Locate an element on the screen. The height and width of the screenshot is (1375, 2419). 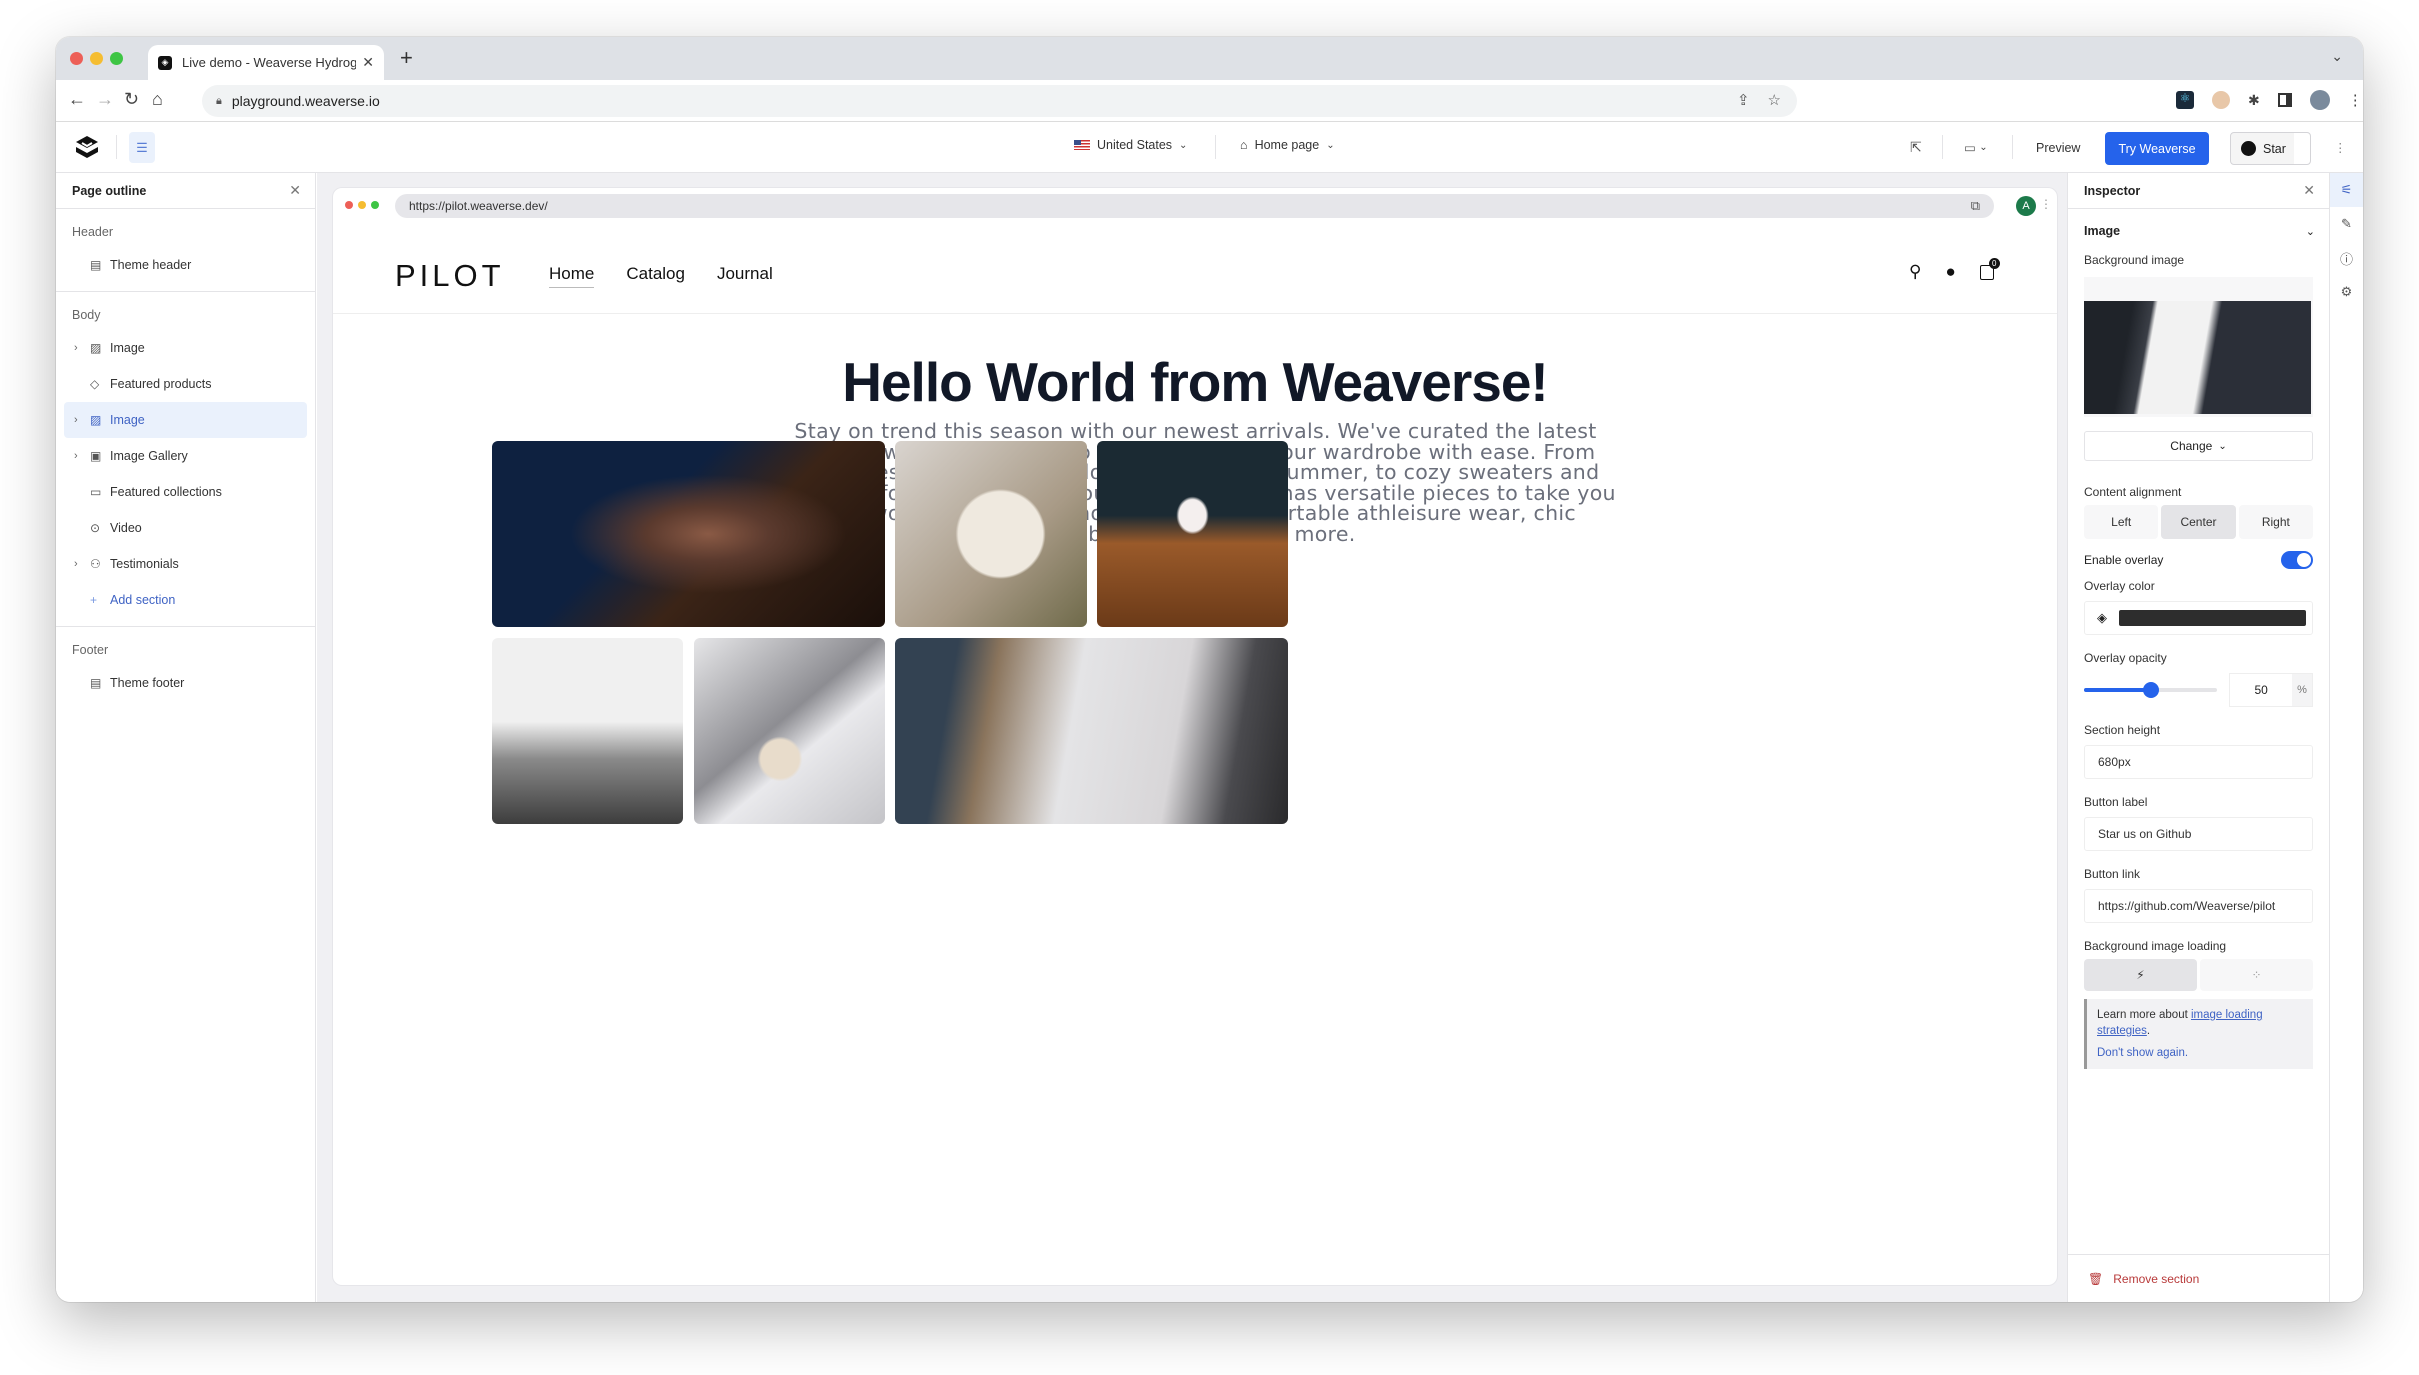
outline-item: ▭ Featured collections is located at coordinates (185, 492).